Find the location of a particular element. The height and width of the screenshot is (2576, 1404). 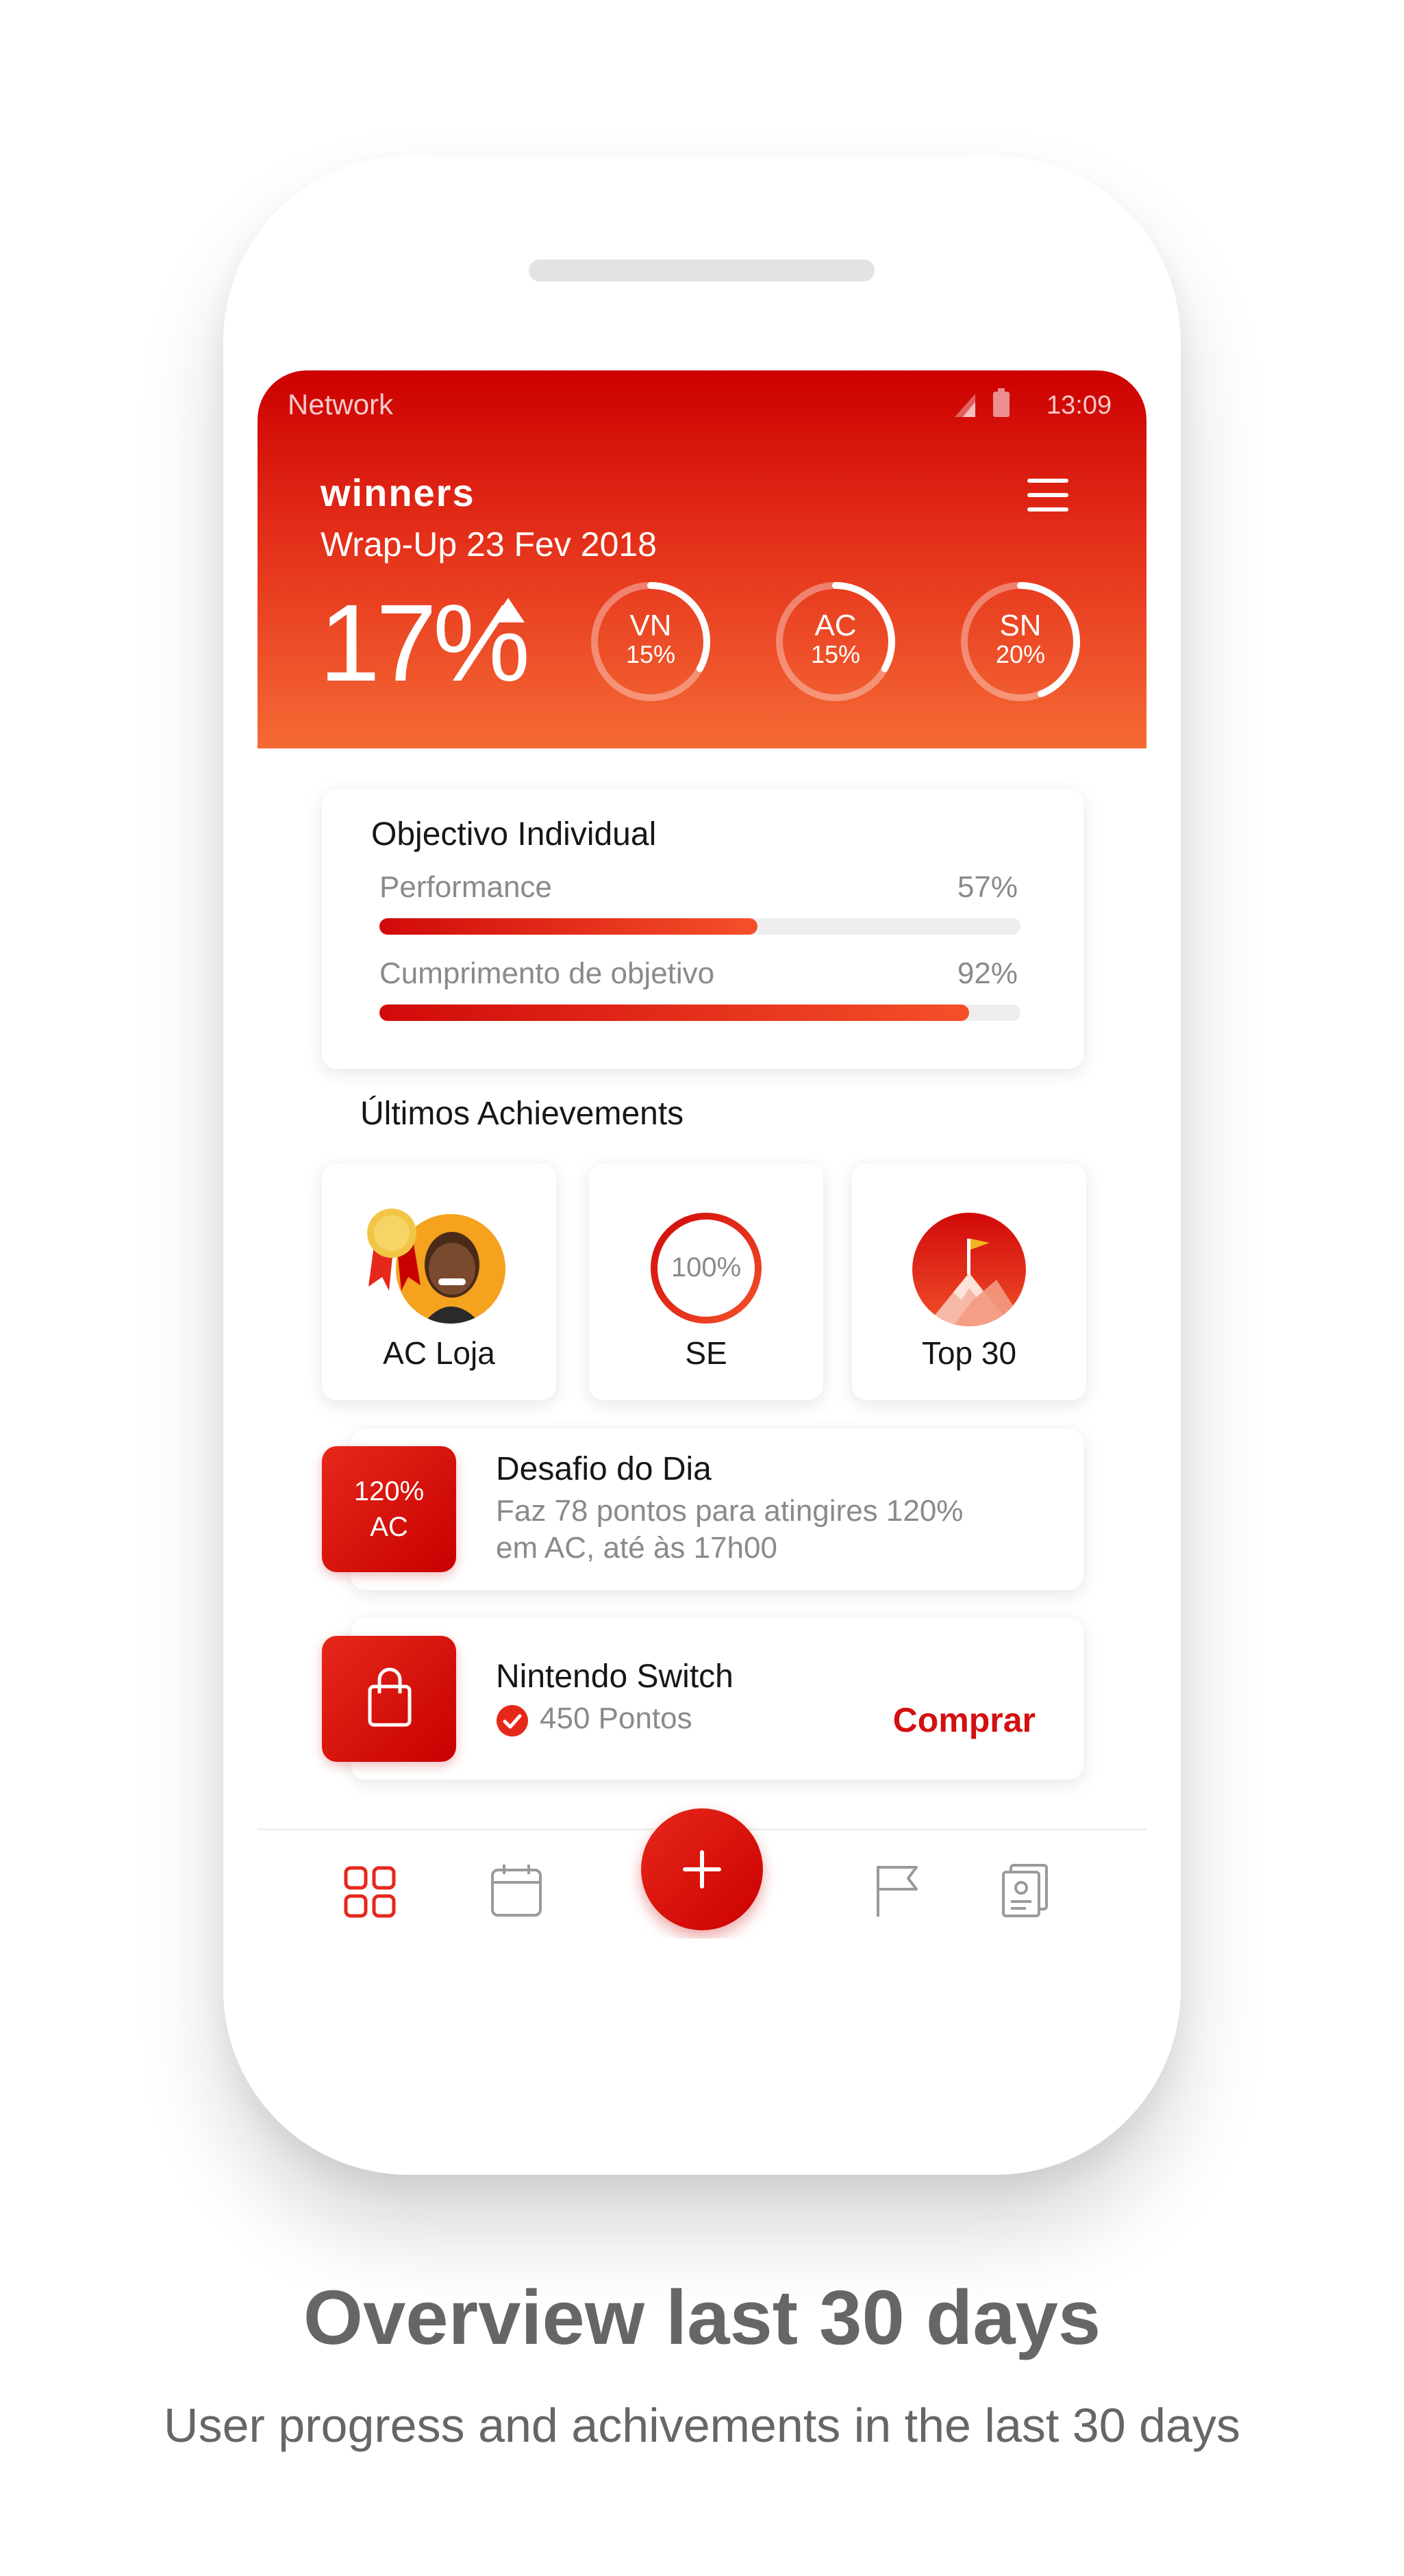

goal-bar-fill is located at coordinates (674, 1013).